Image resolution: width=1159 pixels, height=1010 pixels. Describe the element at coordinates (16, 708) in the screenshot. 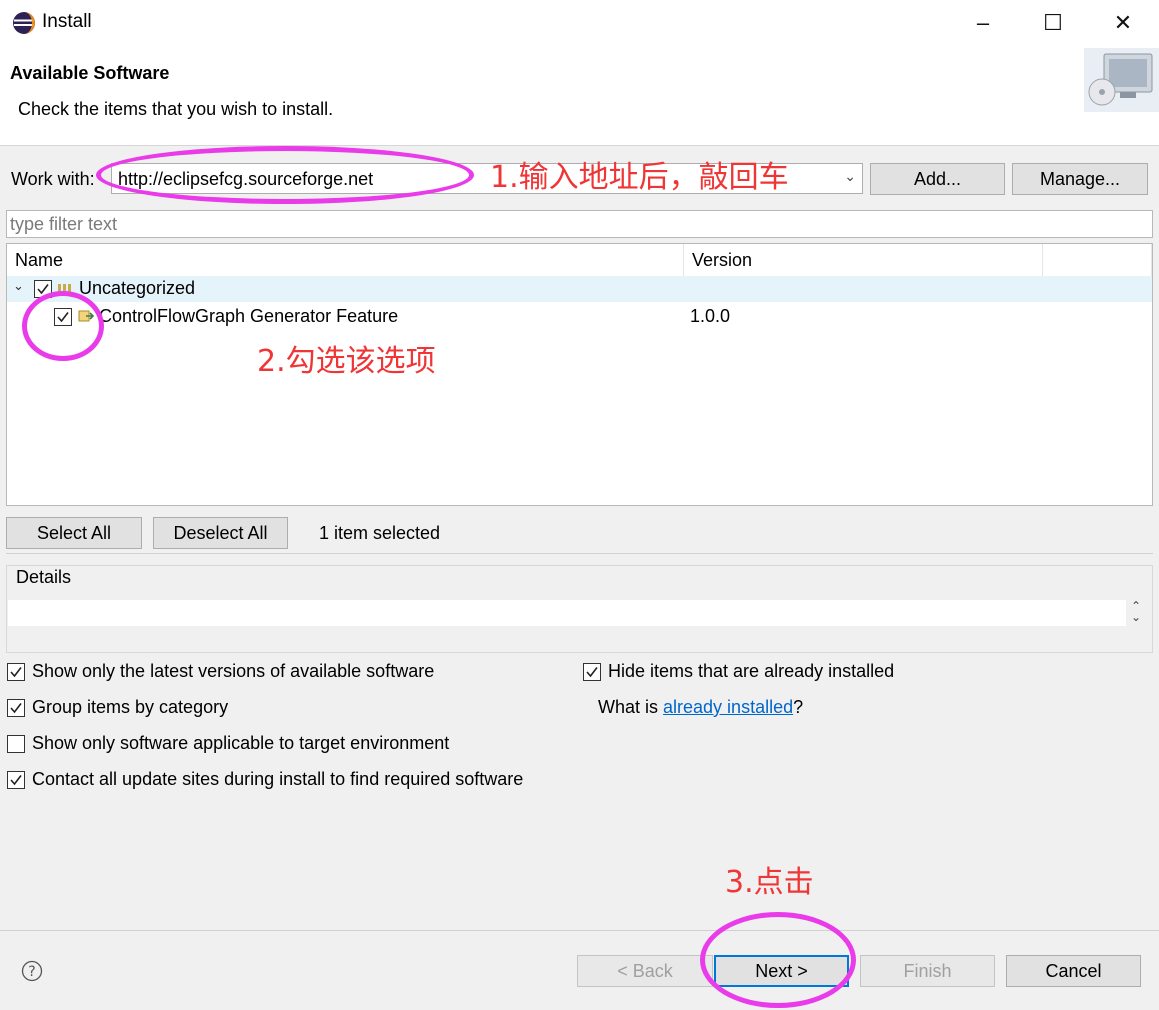

I see `group-by-category-checkbox` at that location.